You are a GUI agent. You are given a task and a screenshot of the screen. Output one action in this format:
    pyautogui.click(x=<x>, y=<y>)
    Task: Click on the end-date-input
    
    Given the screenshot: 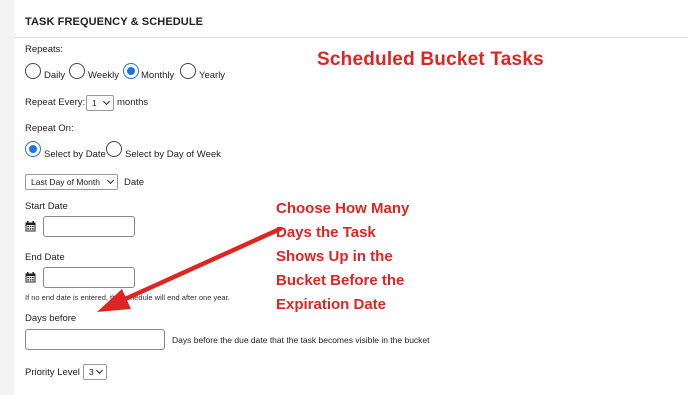 What is the action you would take?
    pyautogui.click(x=89, y=277)
    